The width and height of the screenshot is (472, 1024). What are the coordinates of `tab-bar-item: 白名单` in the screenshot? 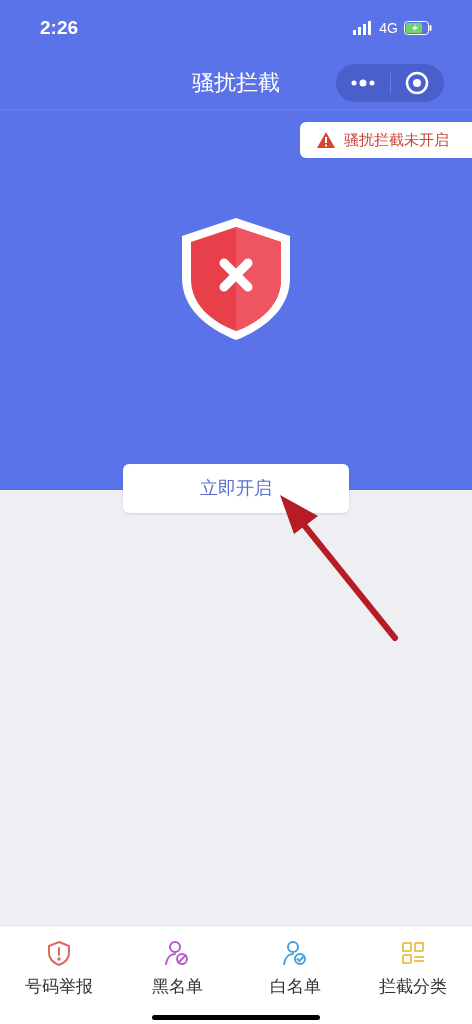 It's located at (295, 969).